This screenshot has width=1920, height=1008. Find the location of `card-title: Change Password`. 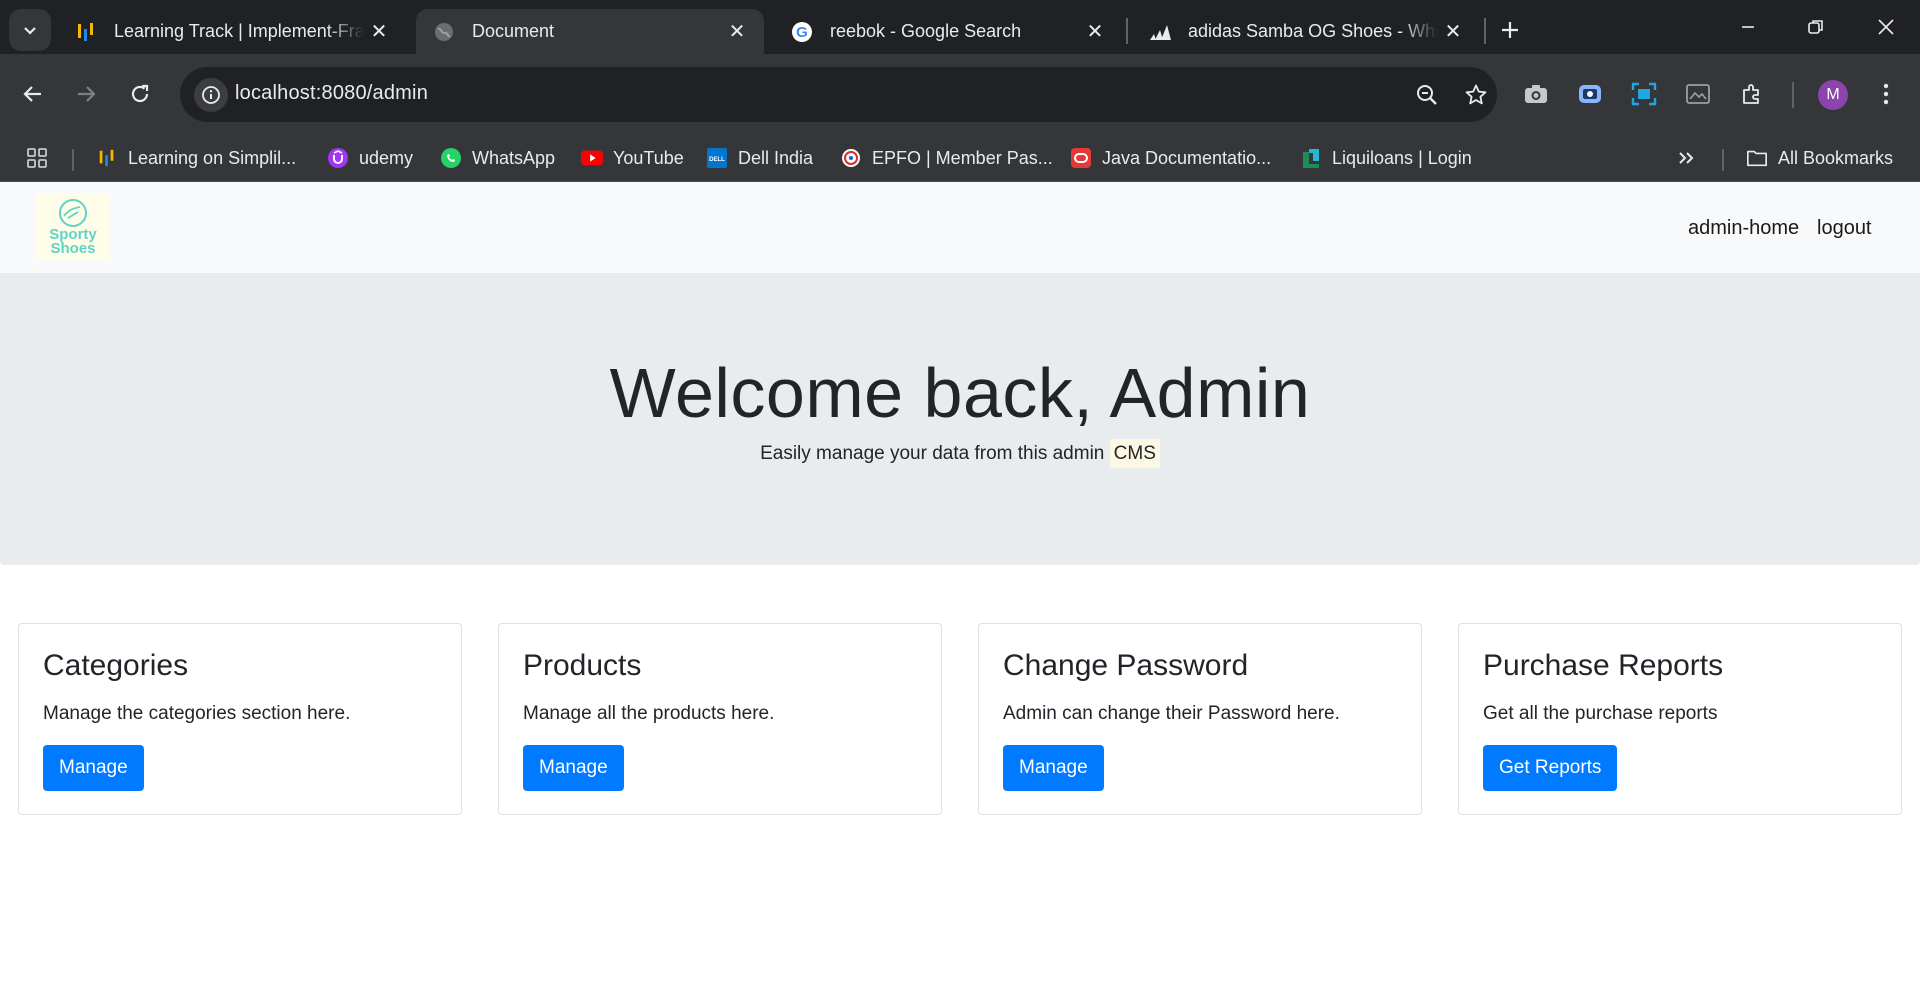

card-title: Change Password is located at coordinates (1126, 665).